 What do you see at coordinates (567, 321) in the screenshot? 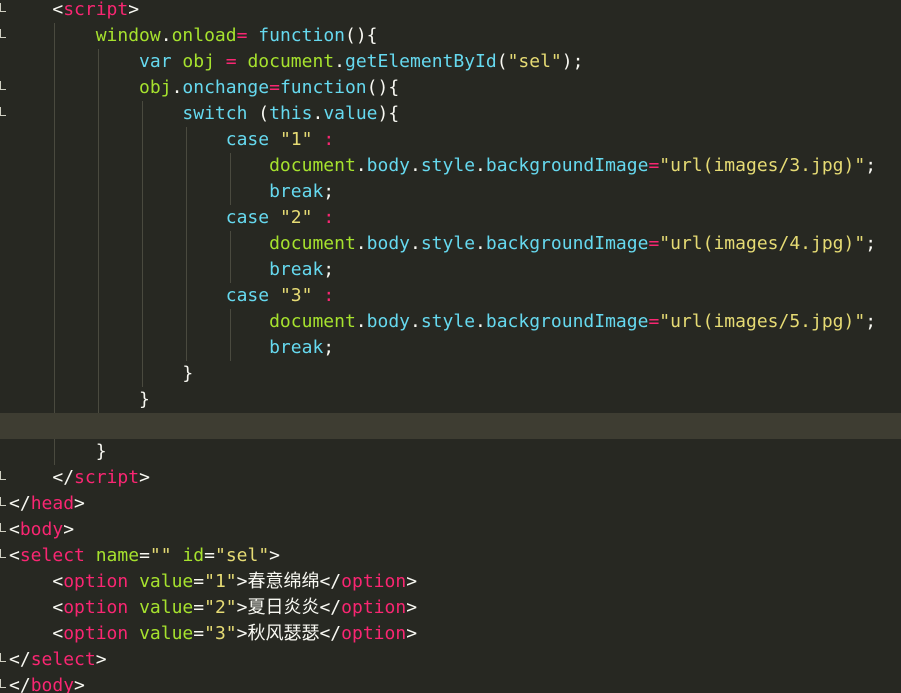
I see `code-token: backgroundImage` at bounding box center [567, 321].